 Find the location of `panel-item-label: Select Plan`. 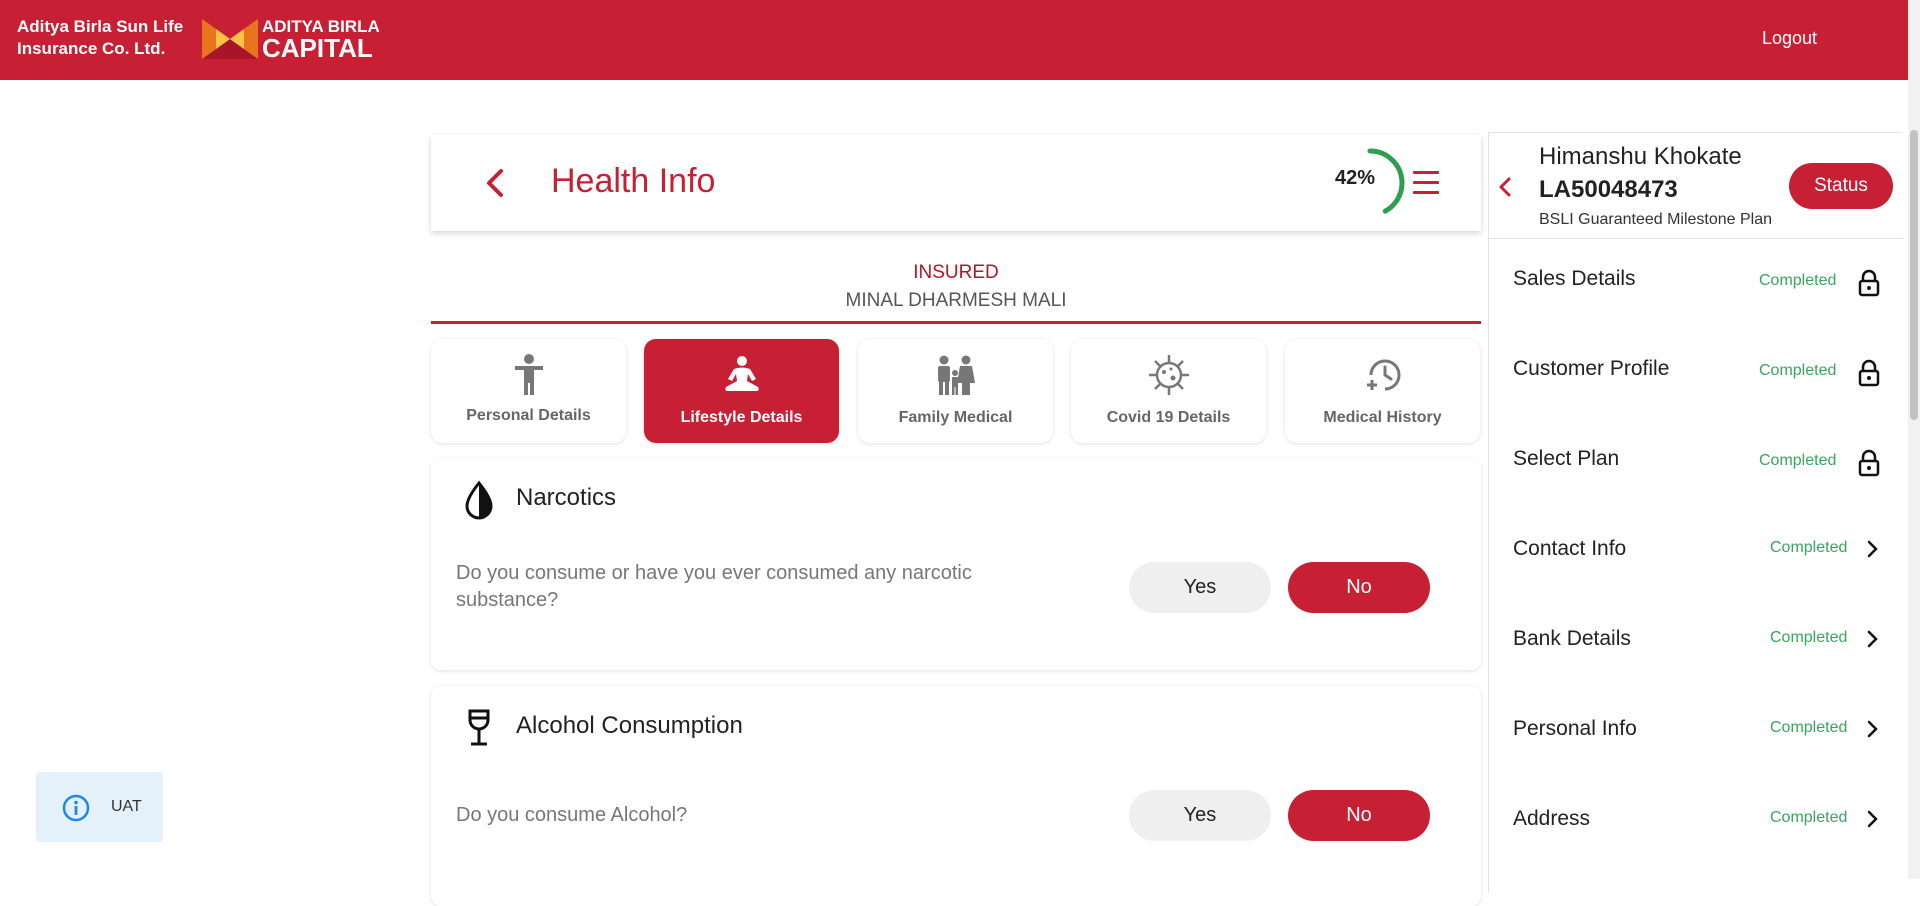

panel-item-label: Select Plan is located at coordinates (1566, 458).